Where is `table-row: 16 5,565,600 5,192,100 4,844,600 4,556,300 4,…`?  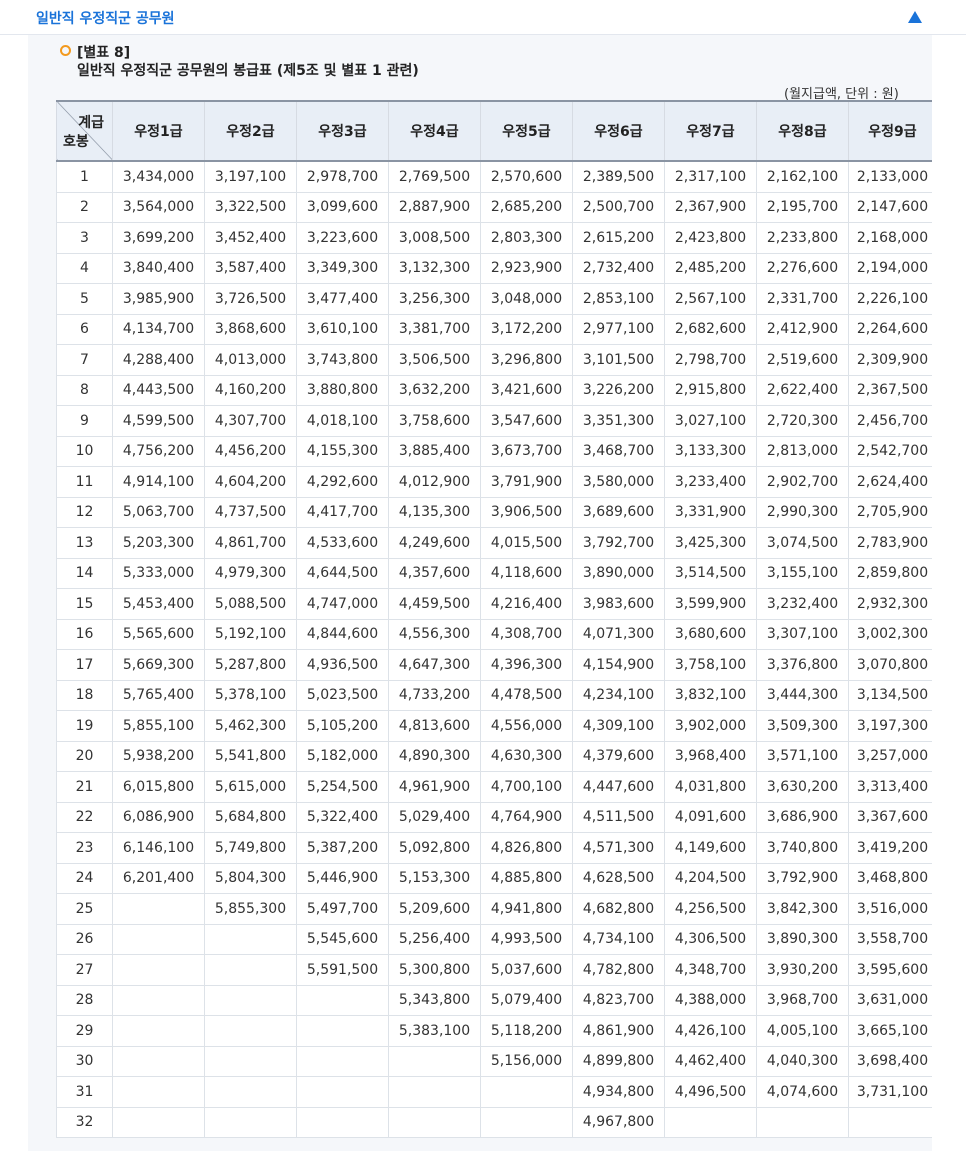 table-row: 16 5,565,600 5,192,100 4,844,600 4,556,300 4,… is located at coordinates (494, 634).